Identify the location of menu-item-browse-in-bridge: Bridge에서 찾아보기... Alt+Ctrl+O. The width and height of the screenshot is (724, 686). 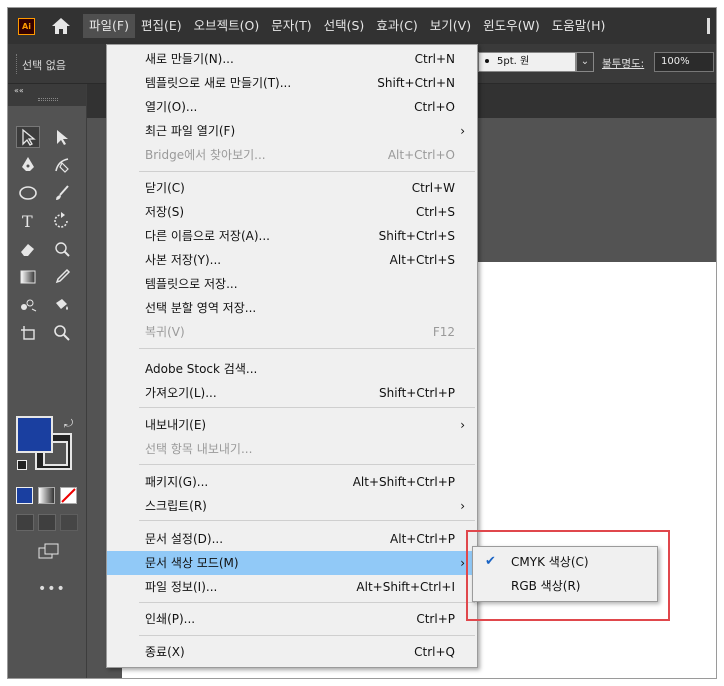
(292, 155).